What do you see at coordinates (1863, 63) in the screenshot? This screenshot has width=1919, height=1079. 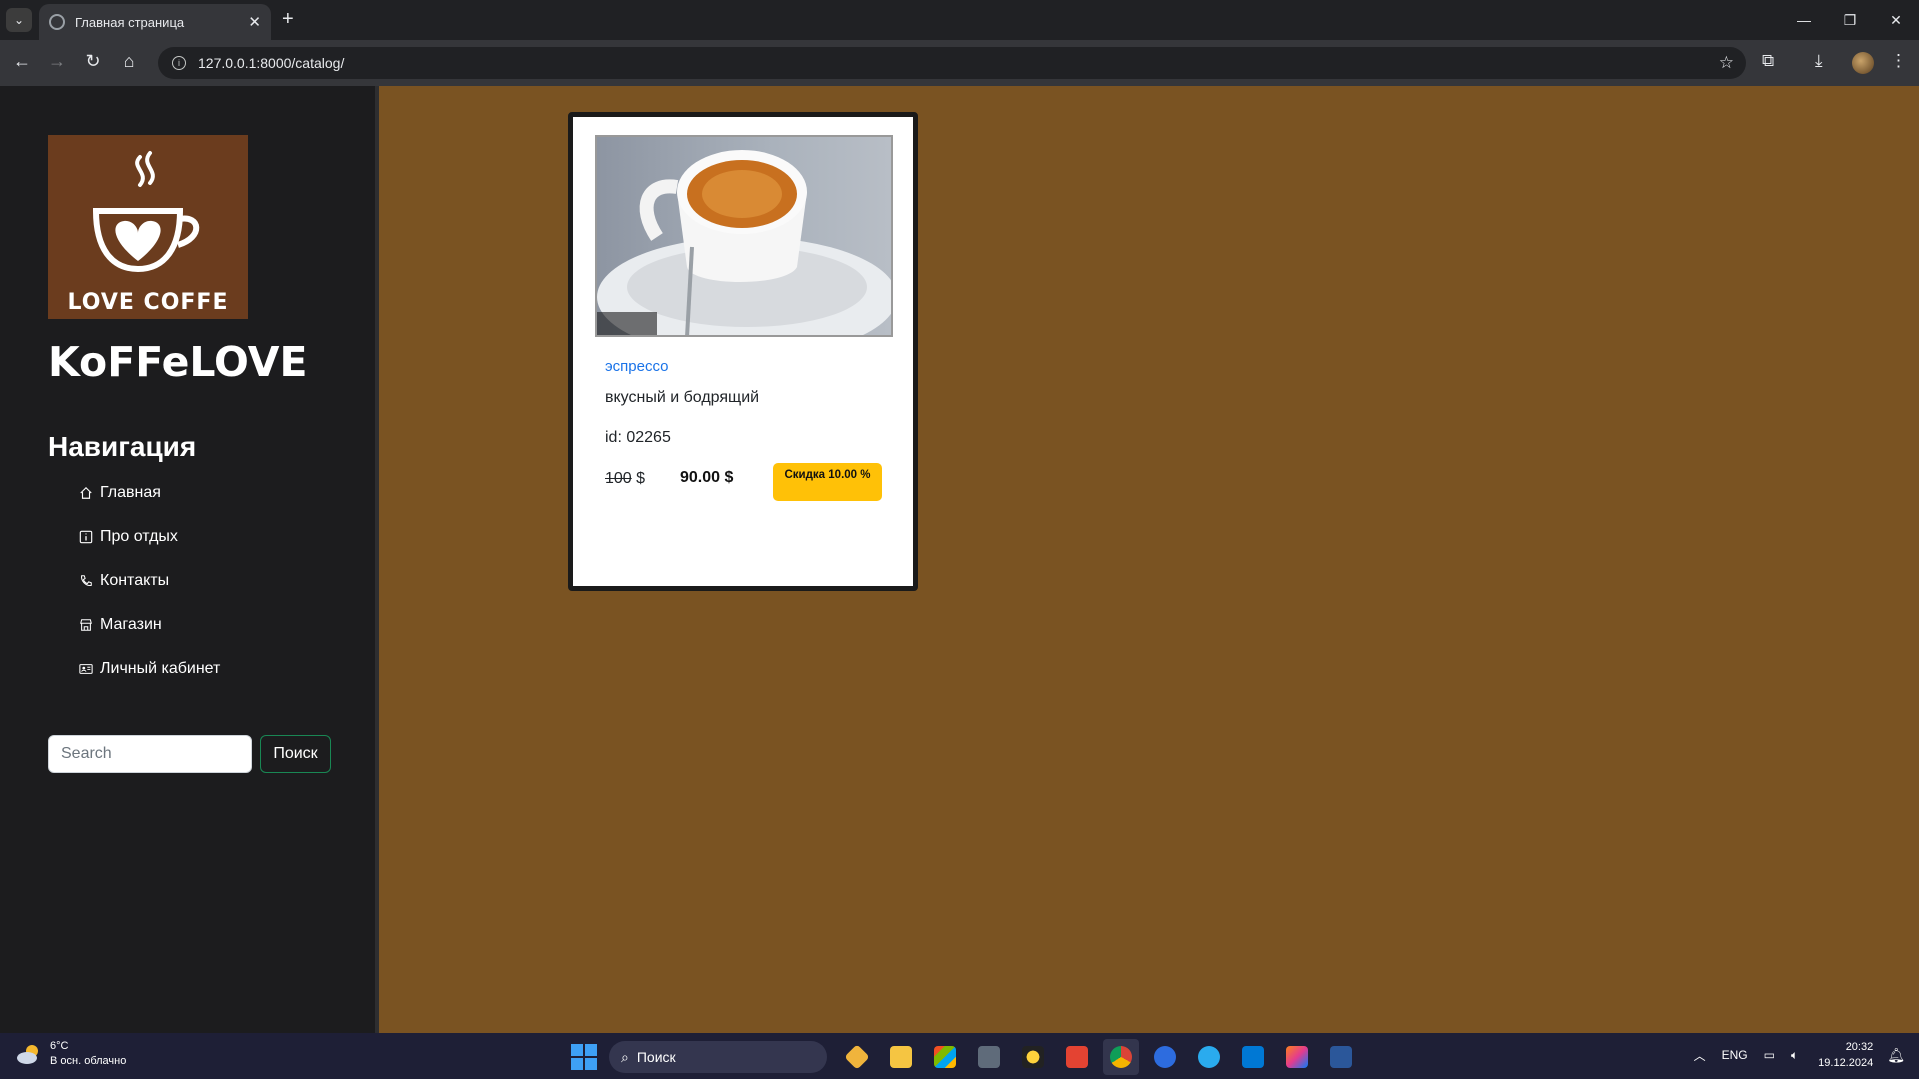 I see `profile-avatar` at bounding box center [1863, 63].